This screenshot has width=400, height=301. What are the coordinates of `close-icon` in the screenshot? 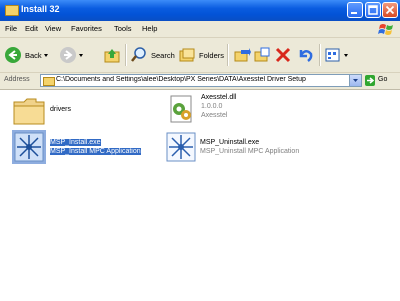 It's located at (390, 10).